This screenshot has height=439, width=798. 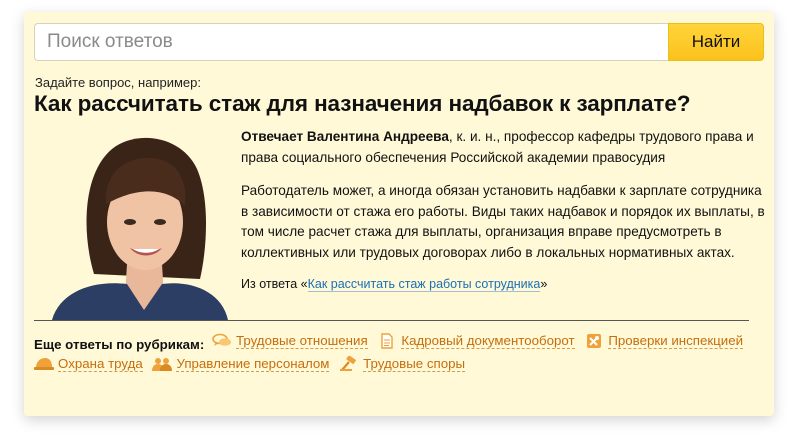 I want to click on rubric-inspections: Проверки инспекцией, so click(x=664, y=341).